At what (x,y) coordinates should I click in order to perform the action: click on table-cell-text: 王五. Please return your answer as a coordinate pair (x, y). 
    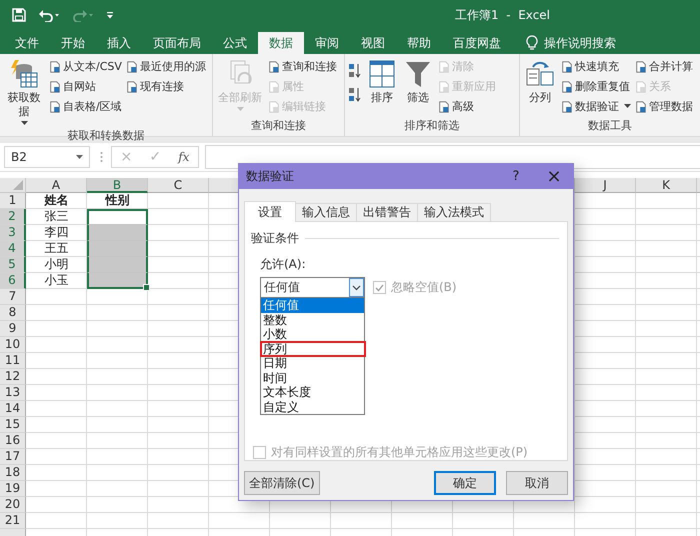
    Looking at the image, I should click on (57, 249).